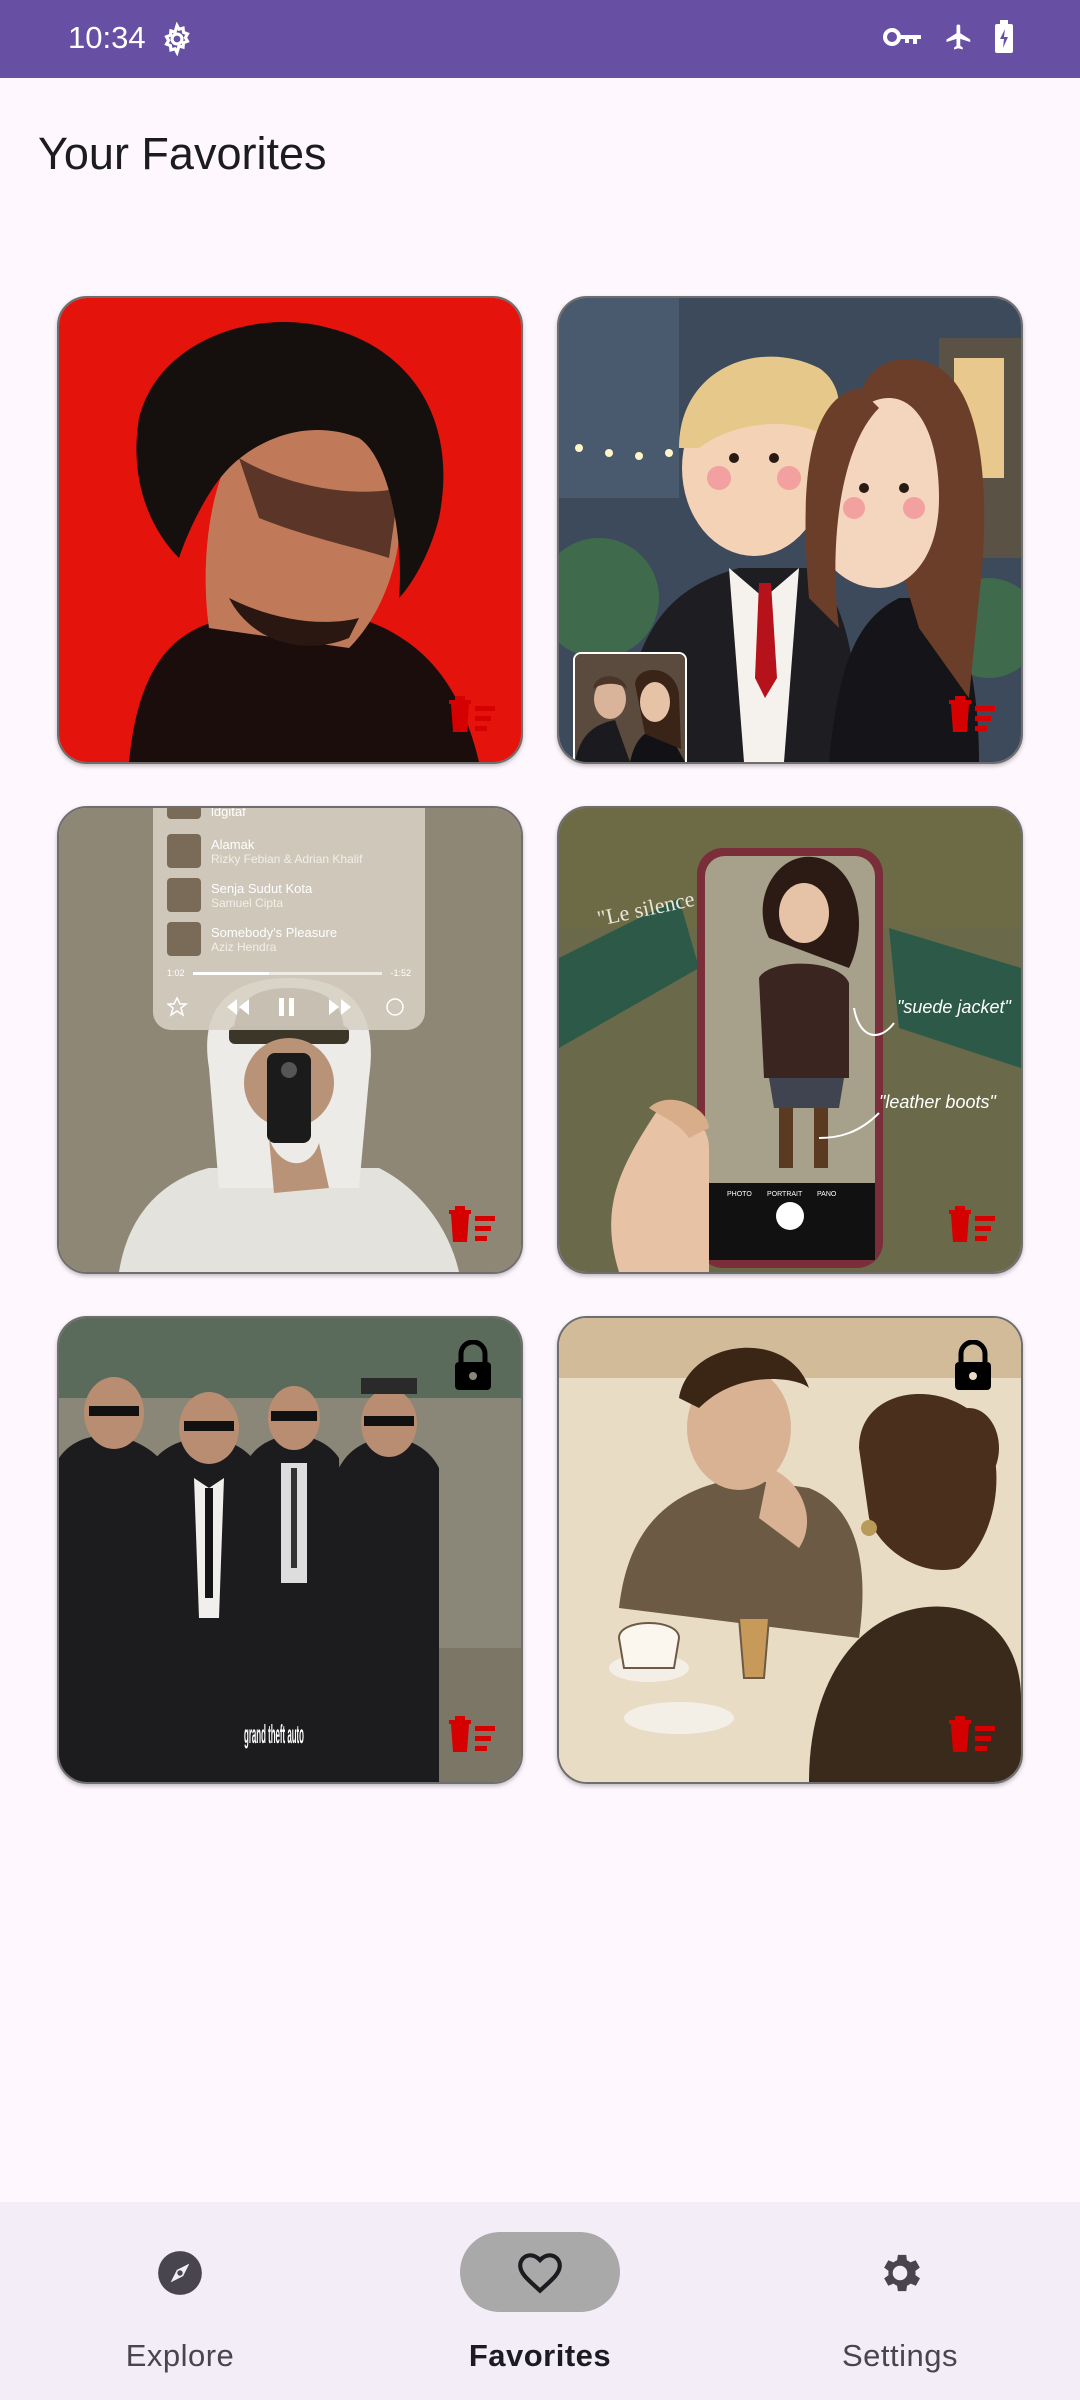 The width and height of the screenshot is (1080, 2400). Describe the element at coordinates (228, 812) in the screenshot. I see `music-top-title: ldgitaf` at that location.